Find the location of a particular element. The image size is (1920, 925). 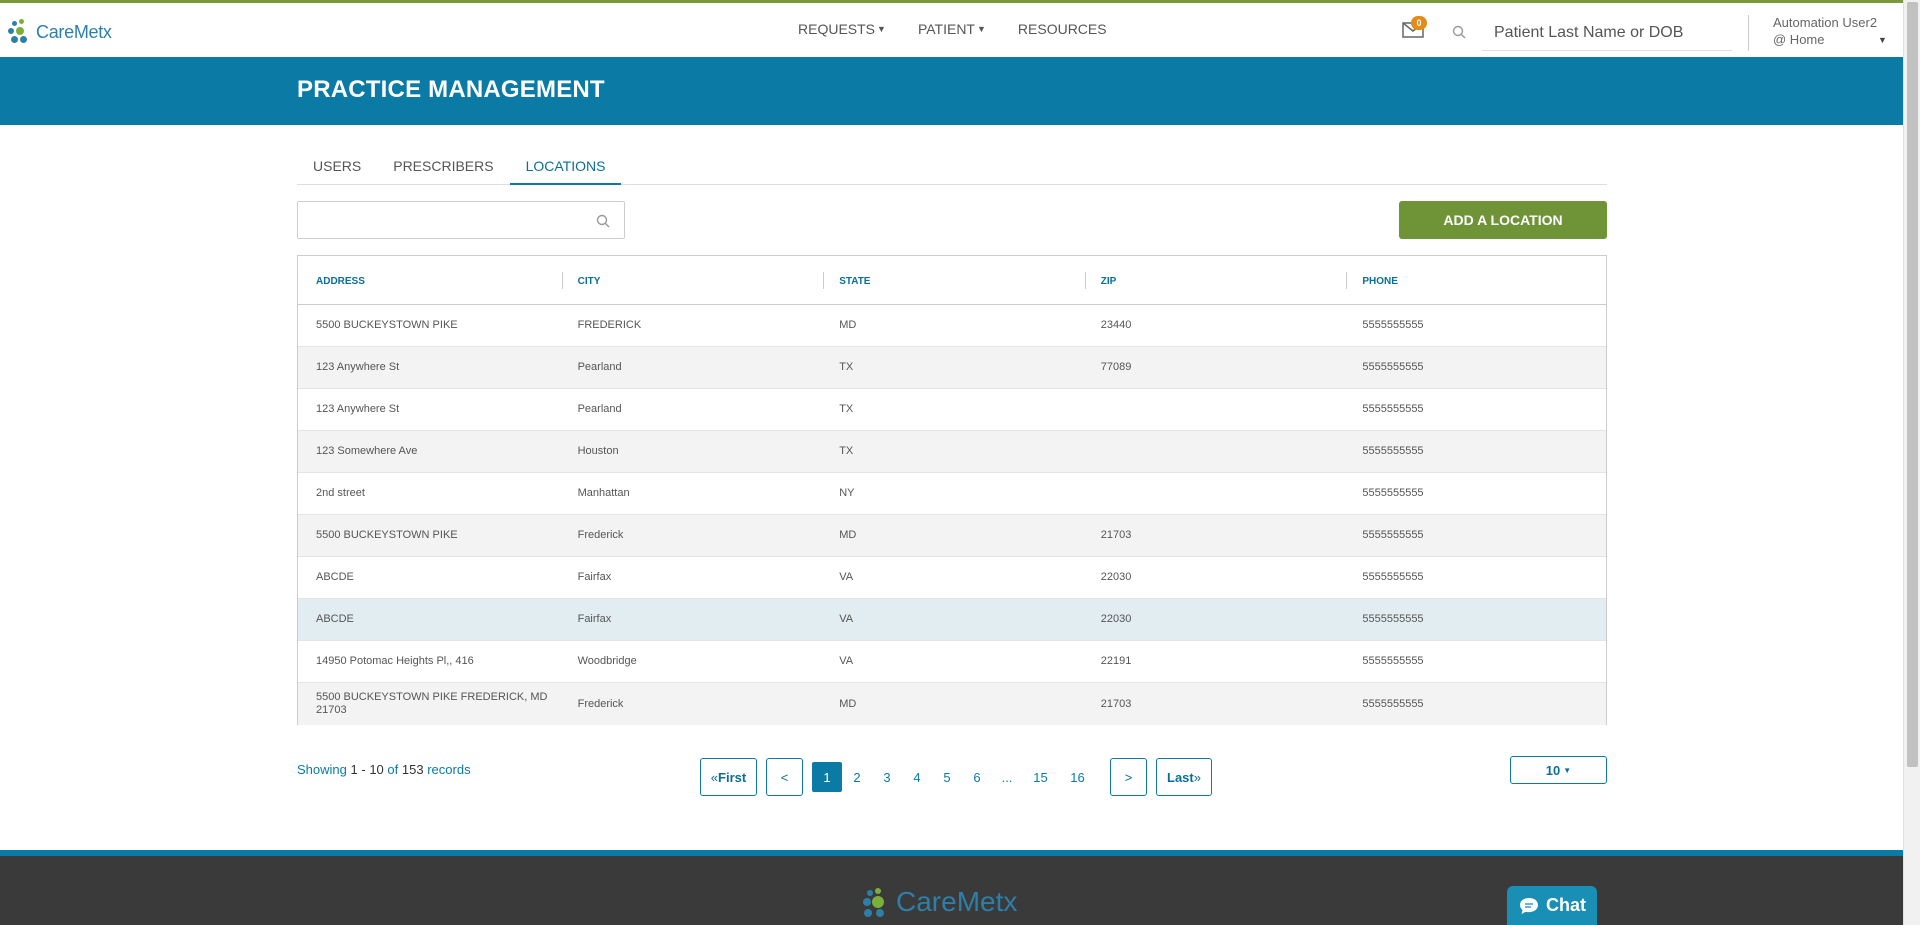

cell-city: Houston is located at coordinates (598, 451).